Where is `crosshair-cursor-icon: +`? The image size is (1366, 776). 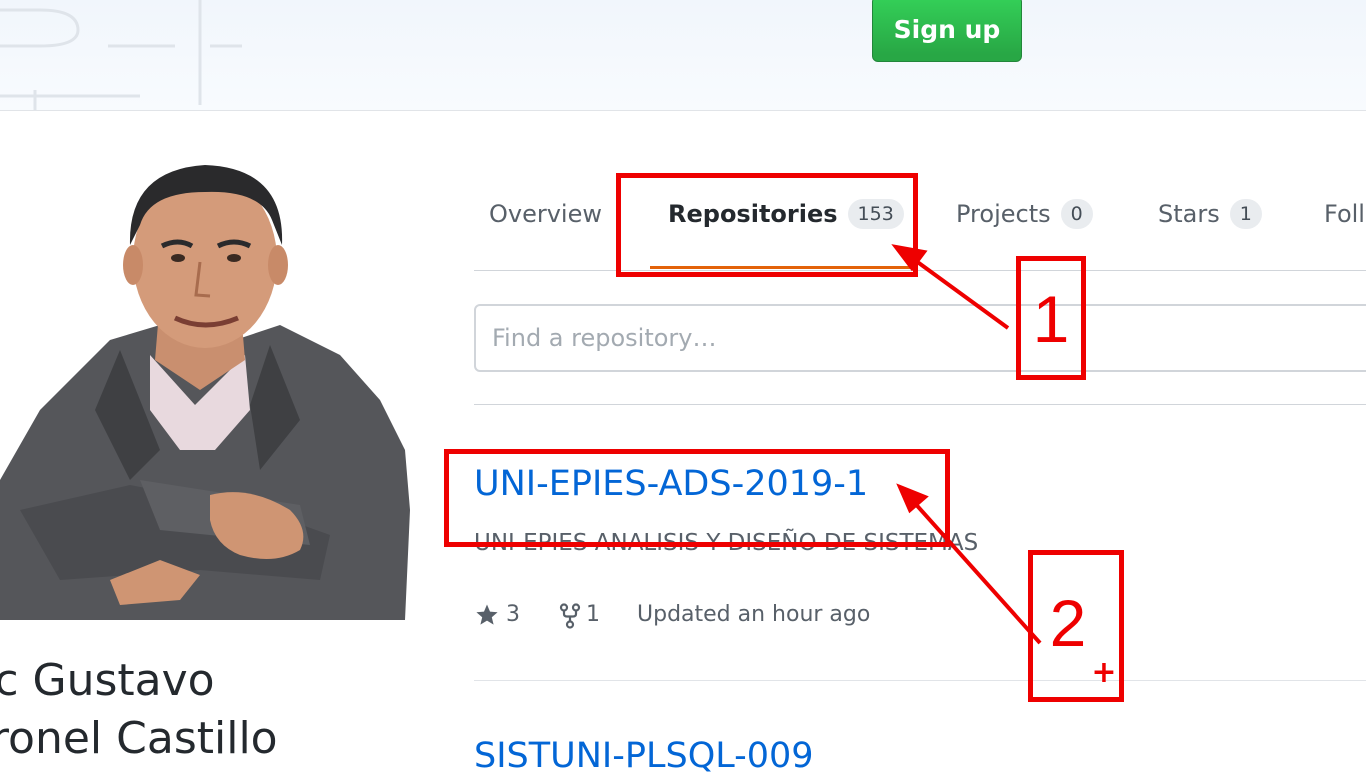 crosshair-cursor-icon: + is located at coordinates (1104, 672).